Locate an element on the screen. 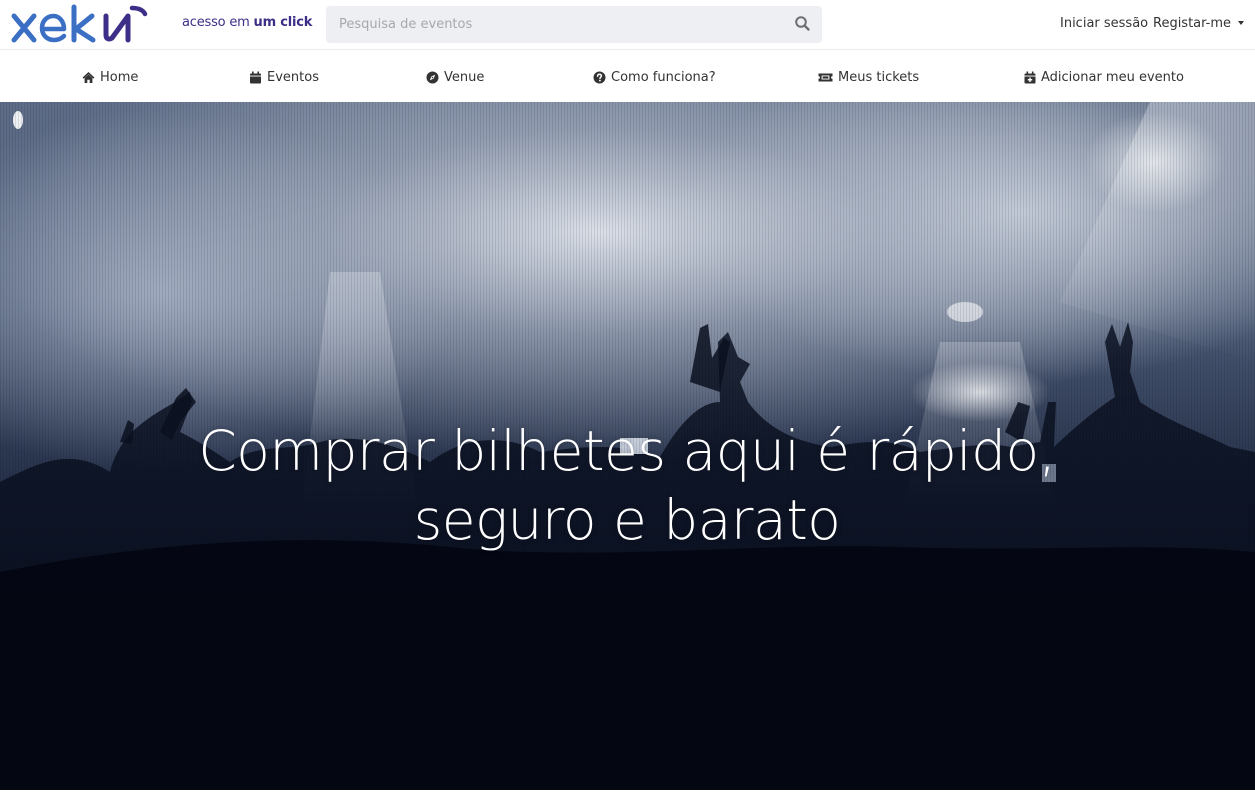  nav-label-meus-tickets: Meus tickets is located at coordinates (879, 77).